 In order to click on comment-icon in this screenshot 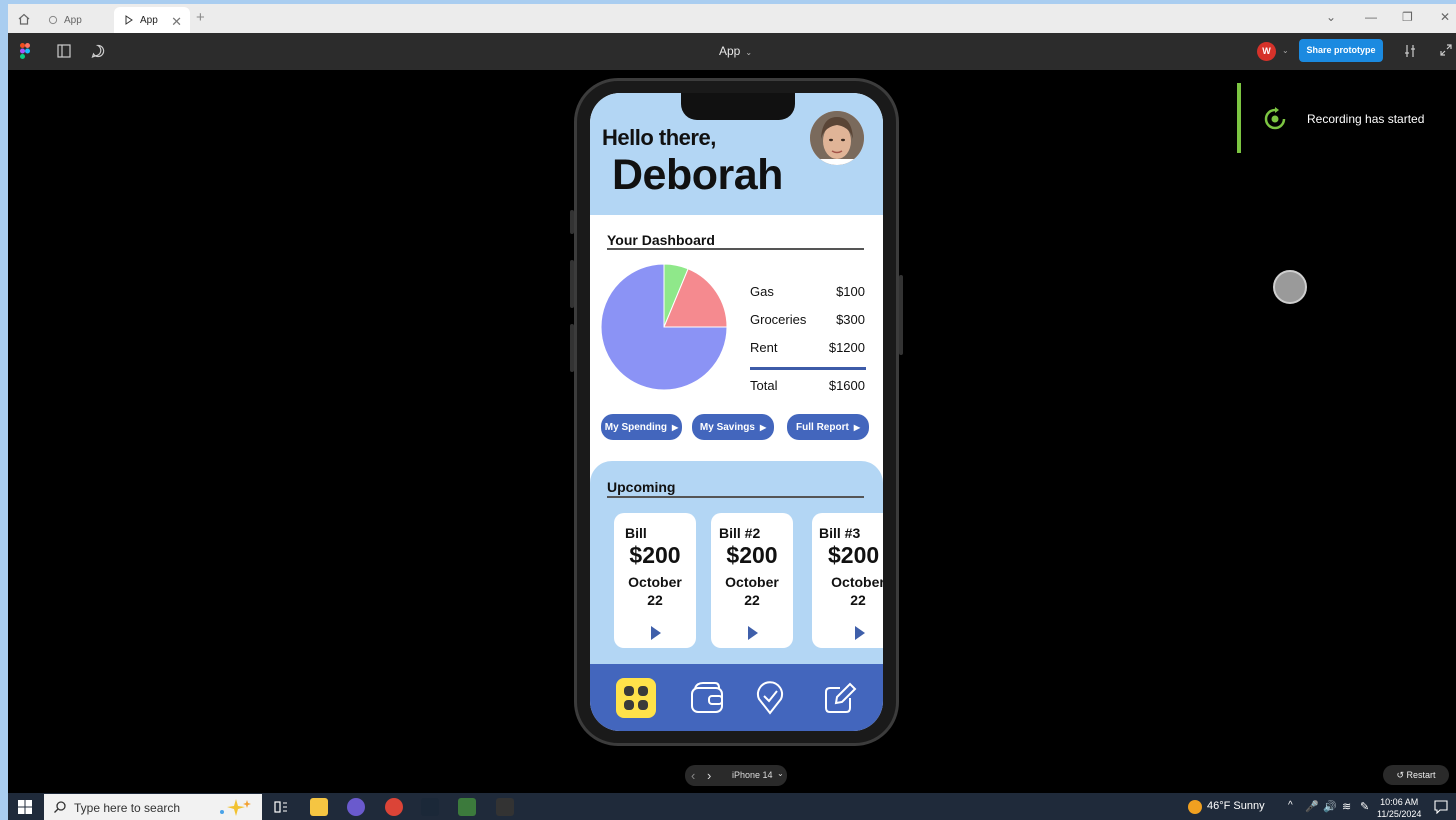, I will do `click(98, 51)`.